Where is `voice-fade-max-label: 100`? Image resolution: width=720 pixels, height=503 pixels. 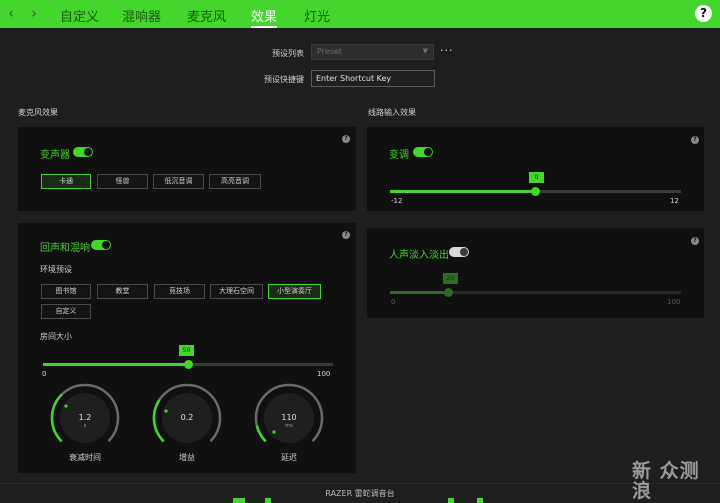
voice-fade-max-label: 100 is located at coordinates (674, 302).